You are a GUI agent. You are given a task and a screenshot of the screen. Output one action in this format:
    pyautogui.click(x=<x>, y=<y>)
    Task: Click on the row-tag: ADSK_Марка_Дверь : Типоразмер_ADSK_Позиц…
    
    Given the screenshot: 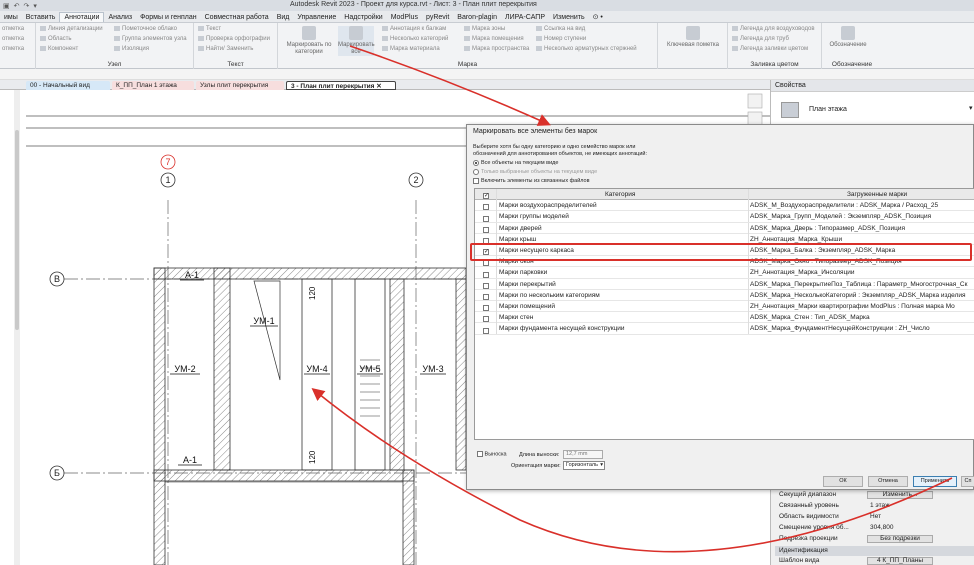 What is the action you would take?
    pyautogui.click(x=827, y=228)
    